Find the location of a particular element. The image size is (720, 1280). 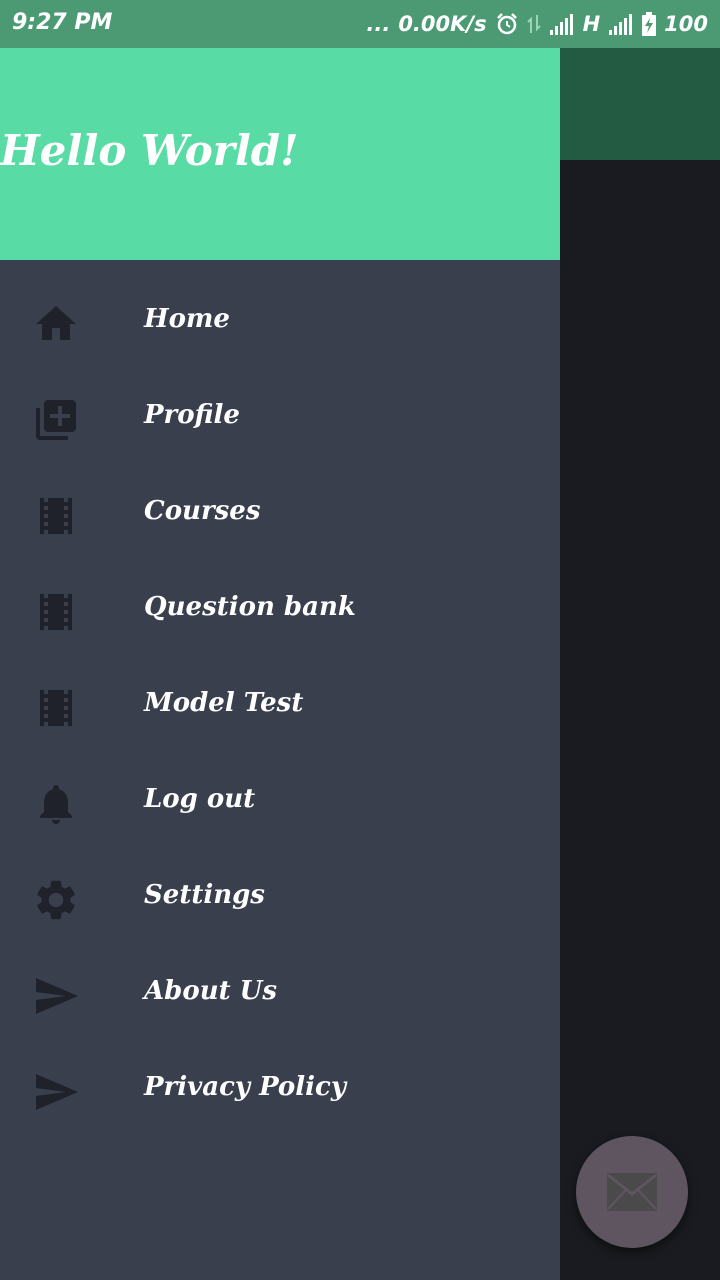

menu-item-courses: Courses is located at coordinates (280, 516).